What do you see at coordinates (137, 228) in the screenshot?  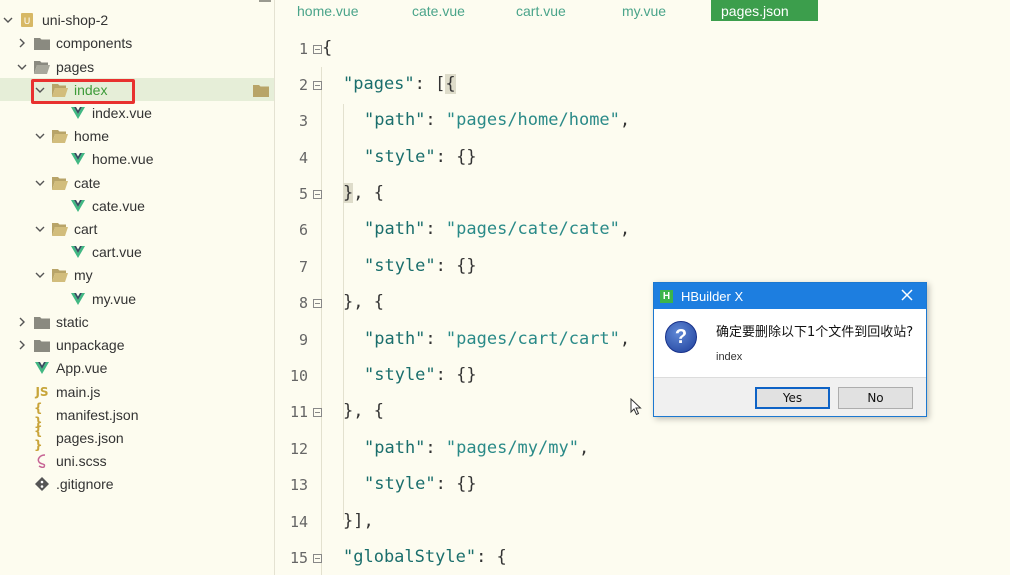 I see `tree-item-cart: cart` at bounding box center [137, 228].